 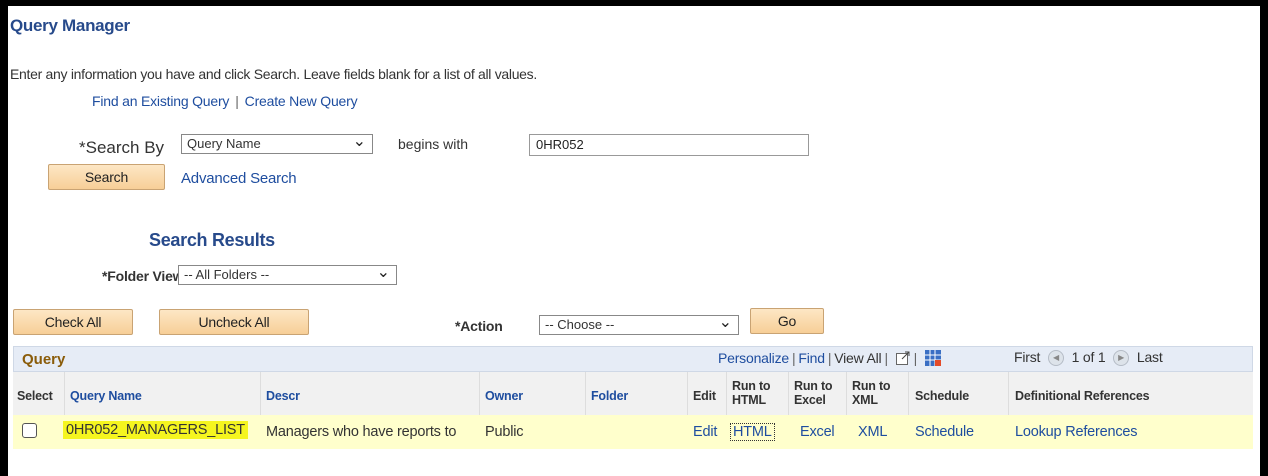 I want to click on view-all-link: View All, so click(x=857, y=358).